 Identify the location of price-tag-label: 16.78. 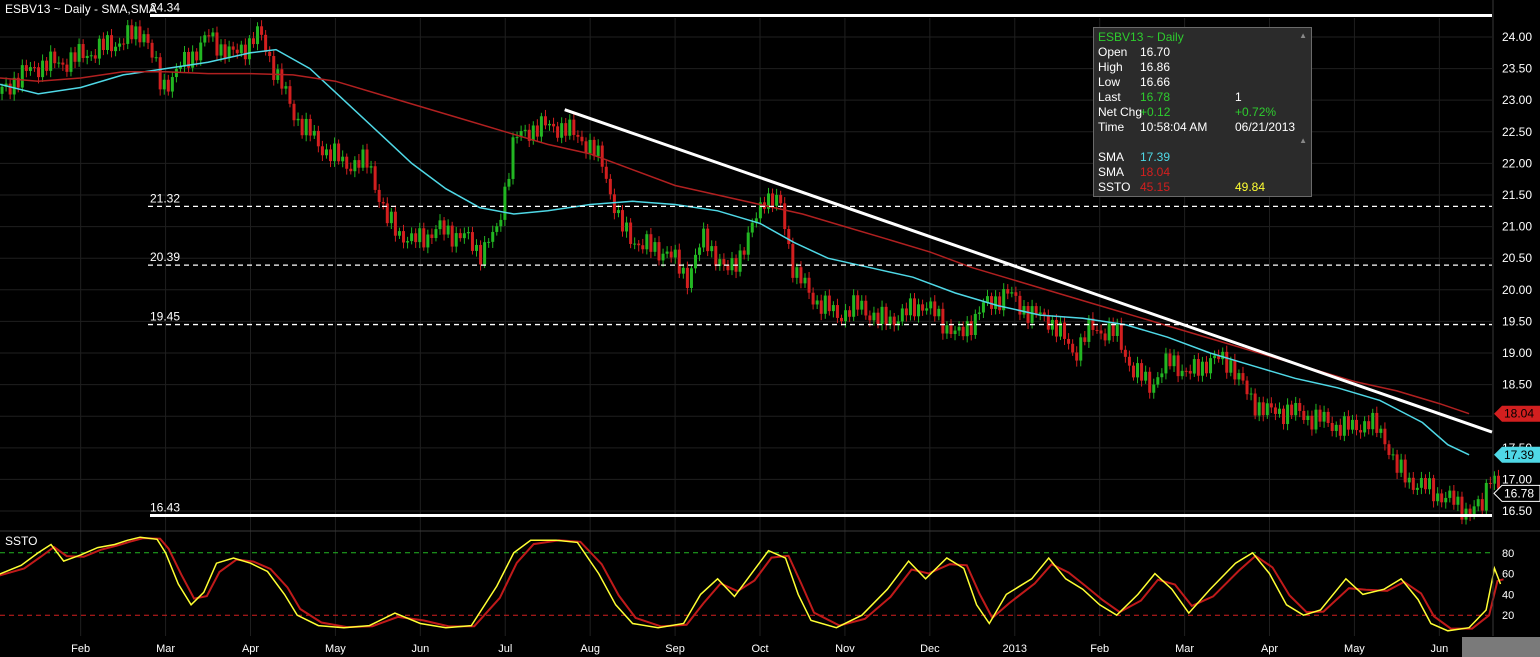
(1519, 493).